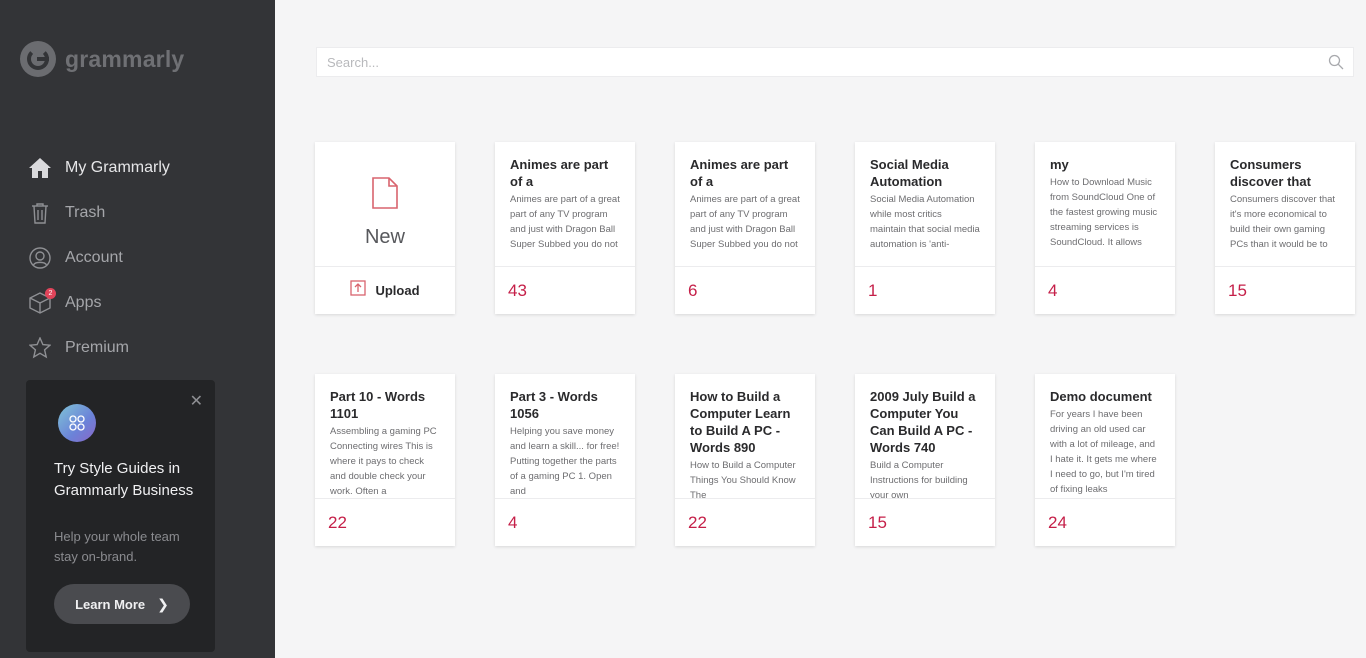 Image resolution: width=1366 pixels, height=658 pixels. I want to click on star-icon, so click(40, 348).